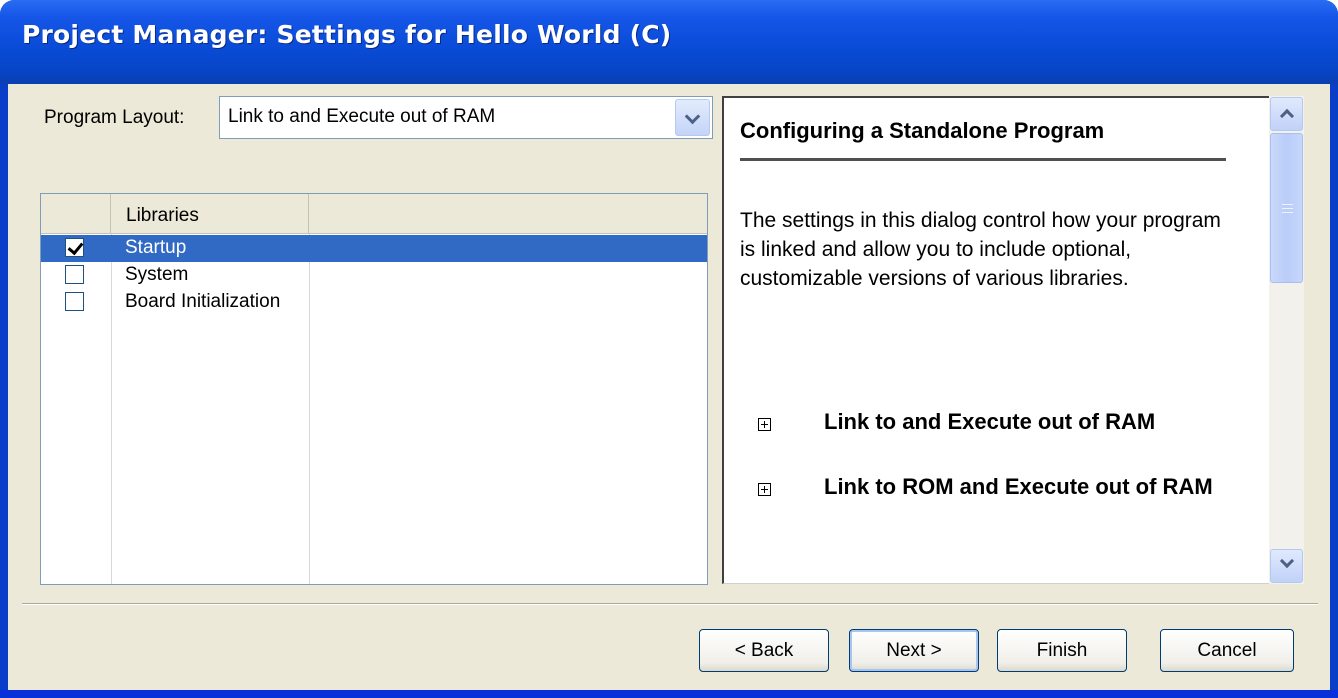 This screenshot has width=1338, height=698. What do you see at coordinates (914, 650) in the screenshot?
I see `next-button: Next >` at bounding box center [914, 650].